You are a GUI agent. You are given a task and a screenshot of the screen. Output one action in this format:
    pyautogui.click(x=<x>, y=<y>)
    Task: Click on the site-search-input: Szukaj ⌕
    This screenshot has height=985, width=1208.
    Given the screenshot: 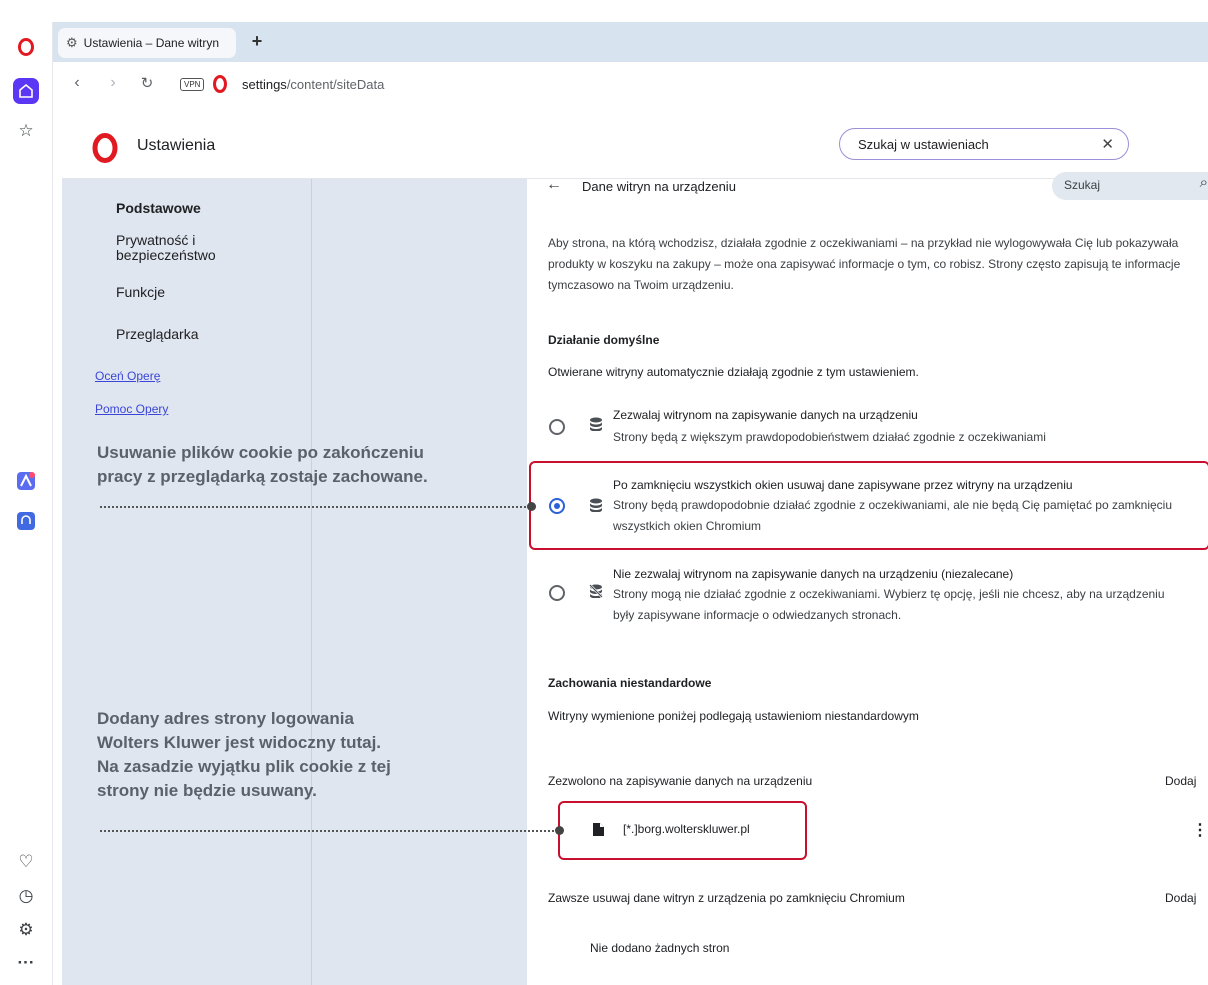 What is the action you would take?
    pyautogui.click(x=1130, y=186)
    